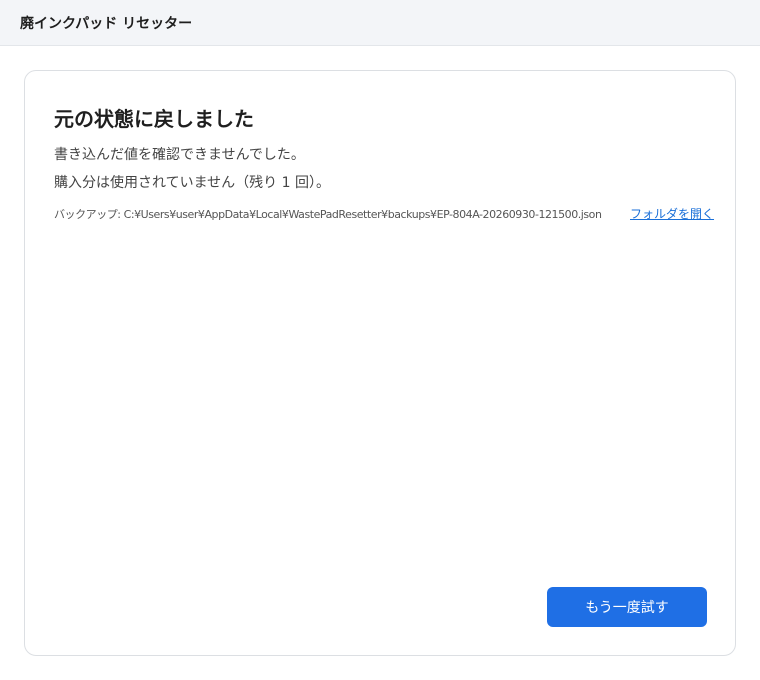 The height and width of the screenshot is (680, 760). What do you see at coordinates (672, 213) in the screenshot?
I see `open-folder-link: フォルダを開く` at bounding box center [672, 213].